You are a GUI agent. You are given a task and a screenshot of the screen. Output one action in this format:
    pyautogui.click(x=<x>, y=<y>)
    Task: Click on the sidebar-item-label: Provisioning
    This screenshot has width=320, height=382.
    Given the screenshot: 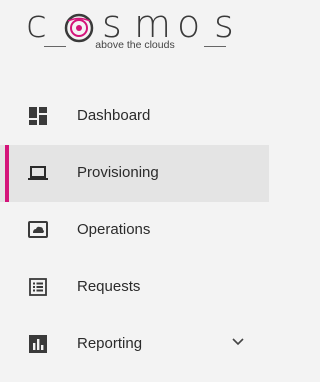 What is the action you would take?
    pyautogui.click(x=118, y=172)
    